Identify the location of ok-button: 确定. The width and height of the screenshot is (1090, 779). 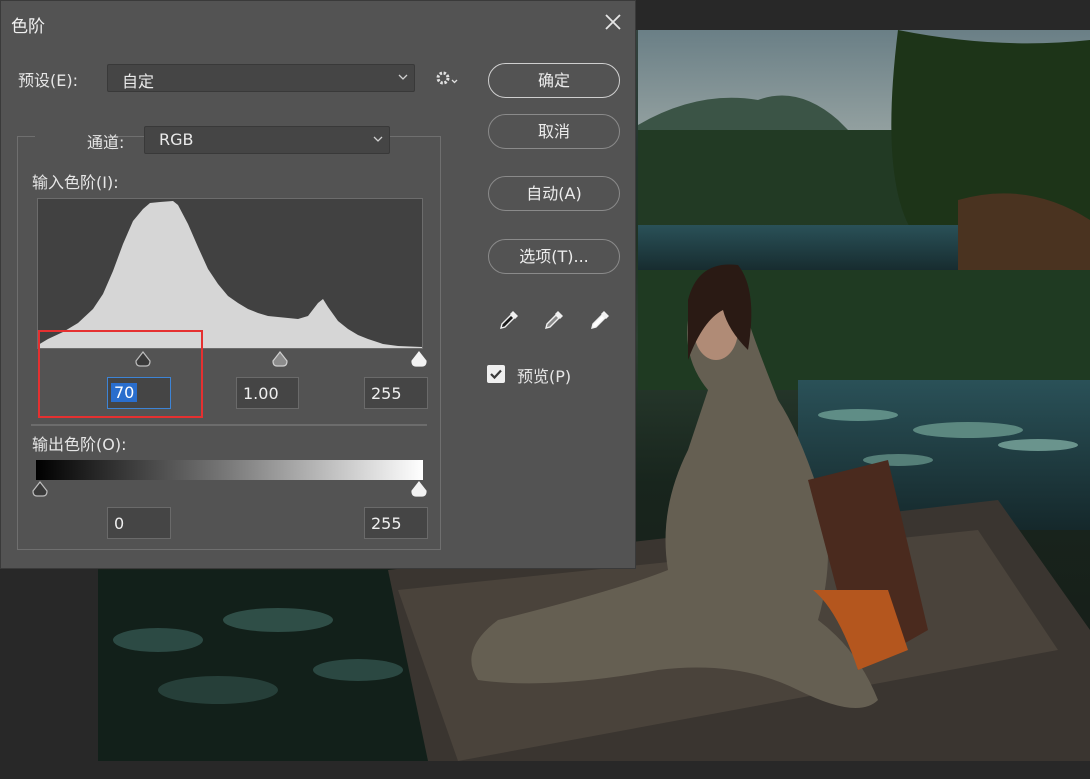
(554, 80).